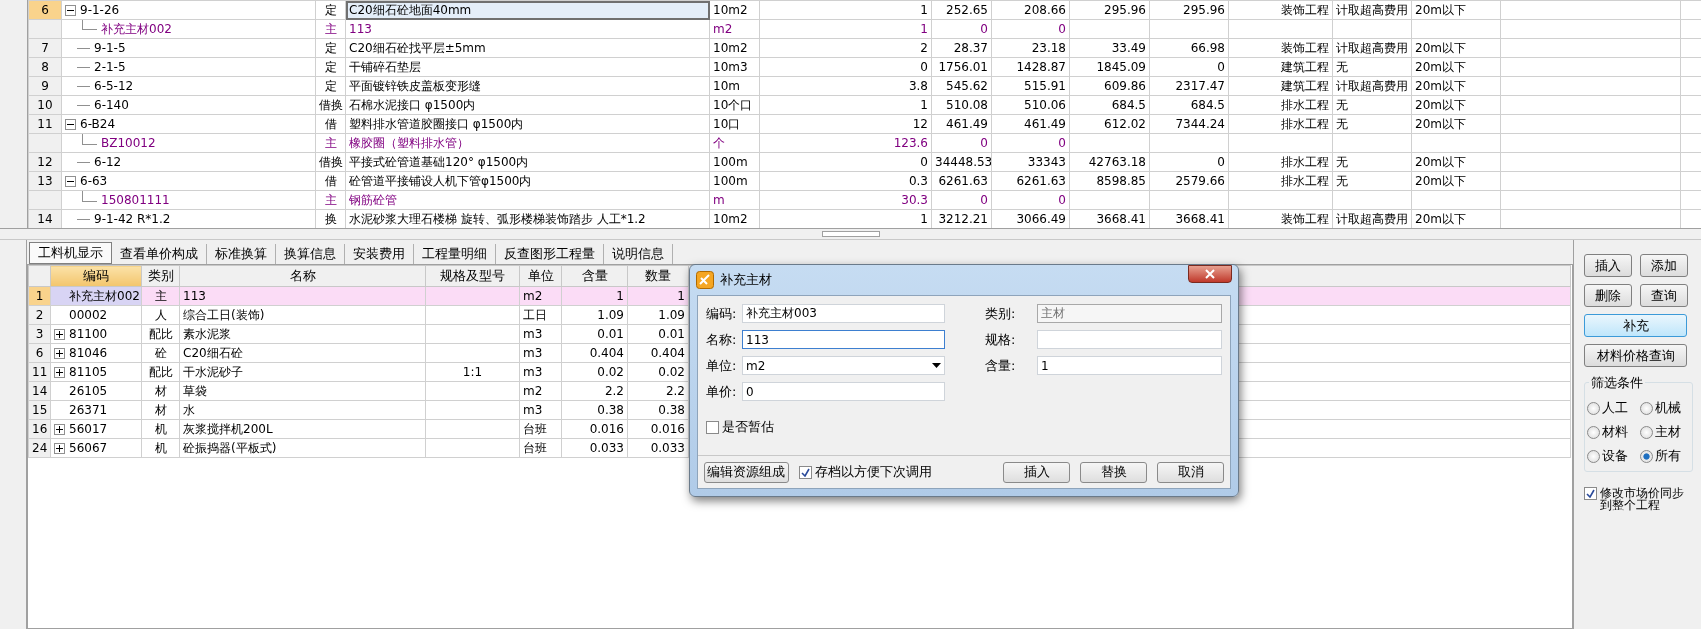  I want to click on table-cell: 0.404, so click(658, 353).